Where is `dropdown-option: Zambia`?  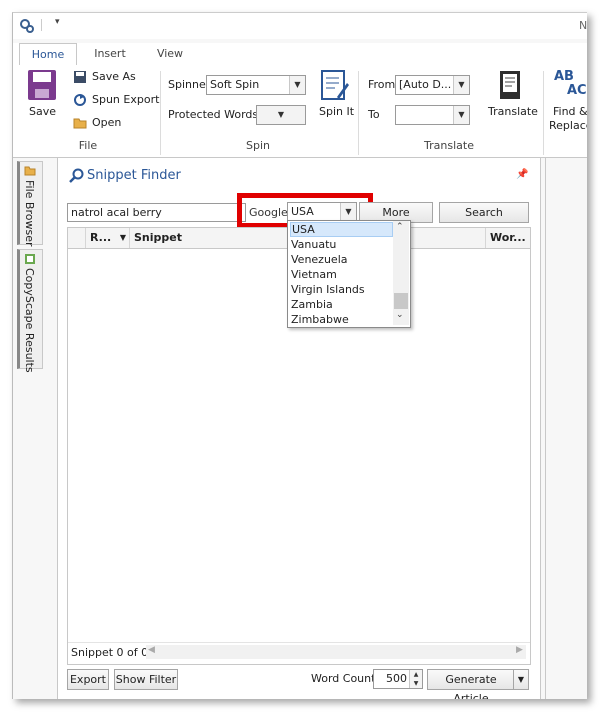
dropdown-option: Zambia is located at coordinates (340, 304).